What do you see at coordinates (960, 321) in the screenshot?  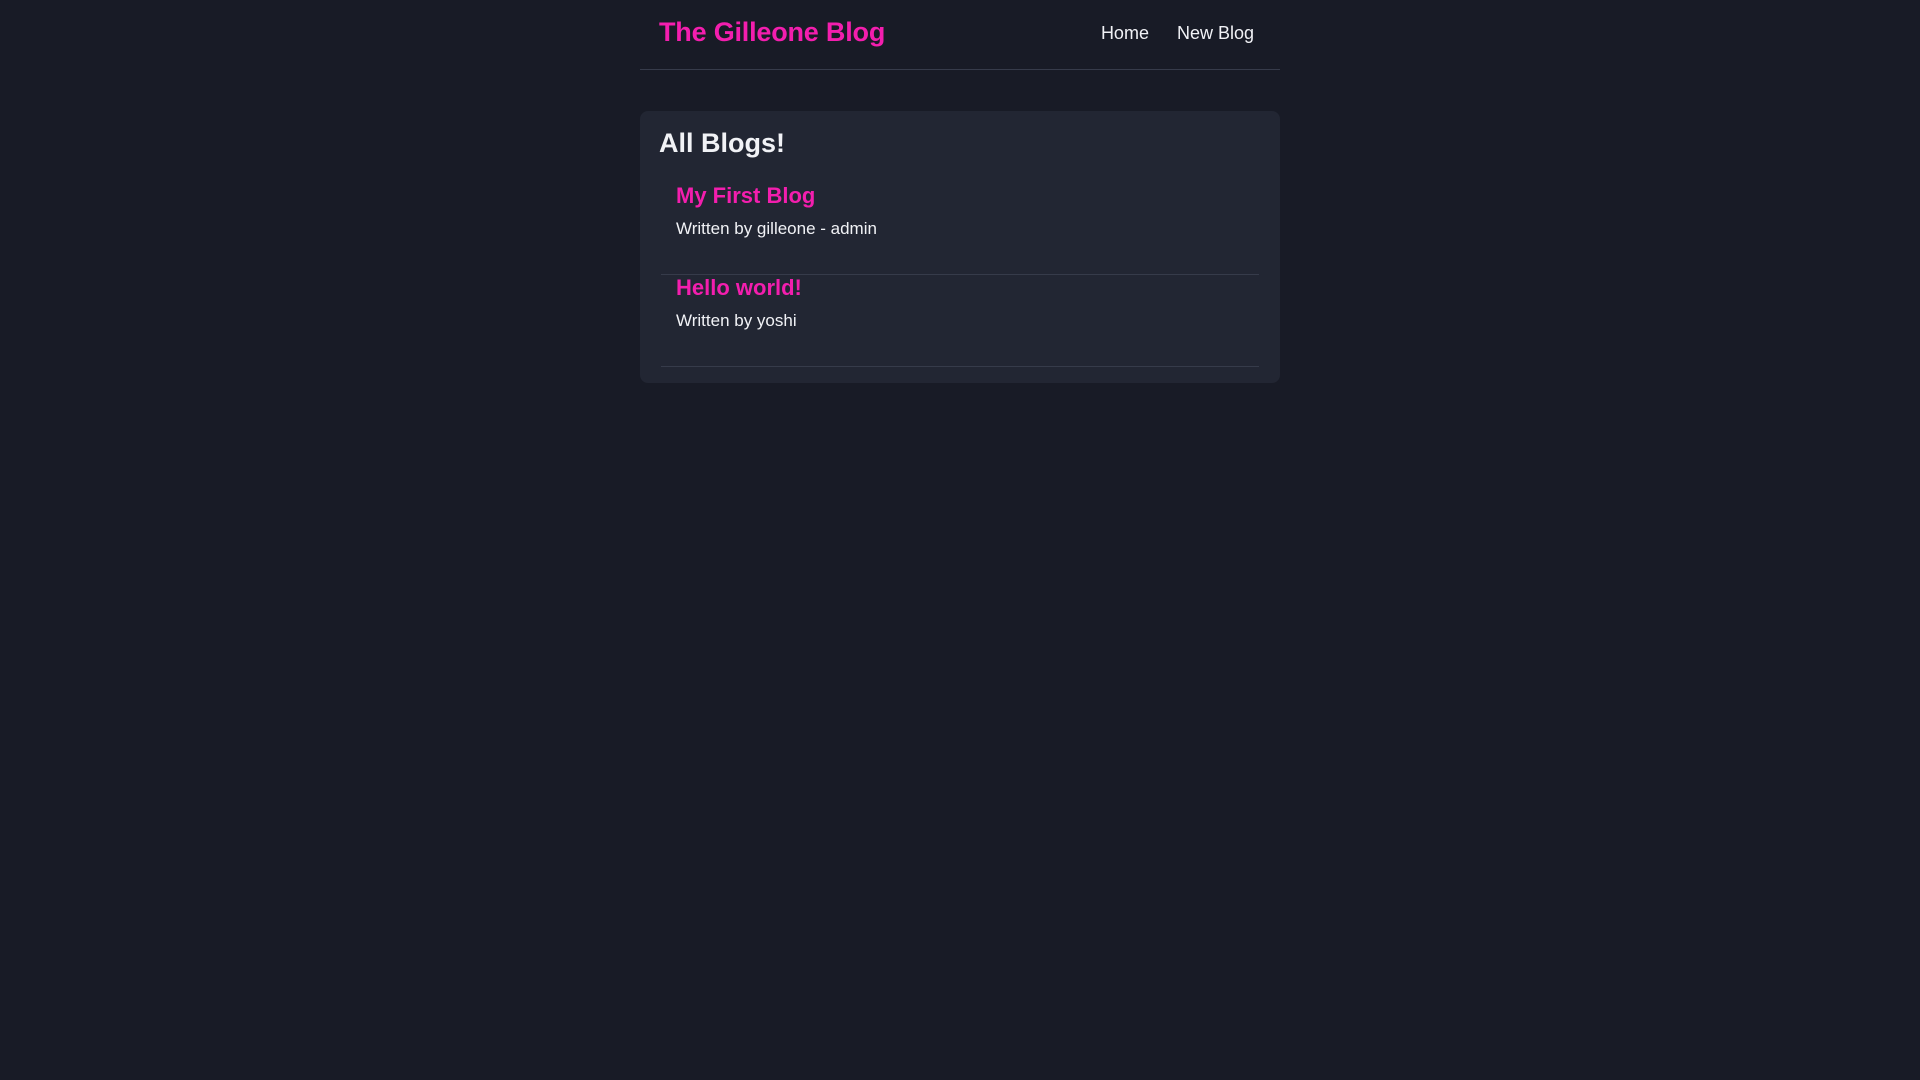 I see `blog-list-item: Hello world! Written by yoshi` at bounding box center [960, 321].